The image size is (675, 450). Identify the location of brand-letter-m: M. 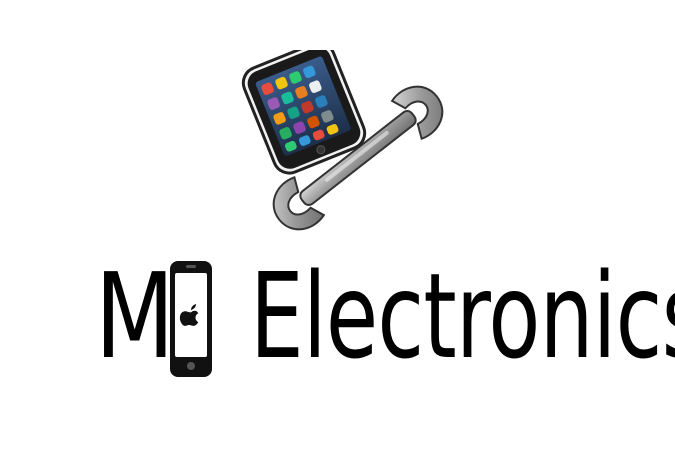
(134, 316).